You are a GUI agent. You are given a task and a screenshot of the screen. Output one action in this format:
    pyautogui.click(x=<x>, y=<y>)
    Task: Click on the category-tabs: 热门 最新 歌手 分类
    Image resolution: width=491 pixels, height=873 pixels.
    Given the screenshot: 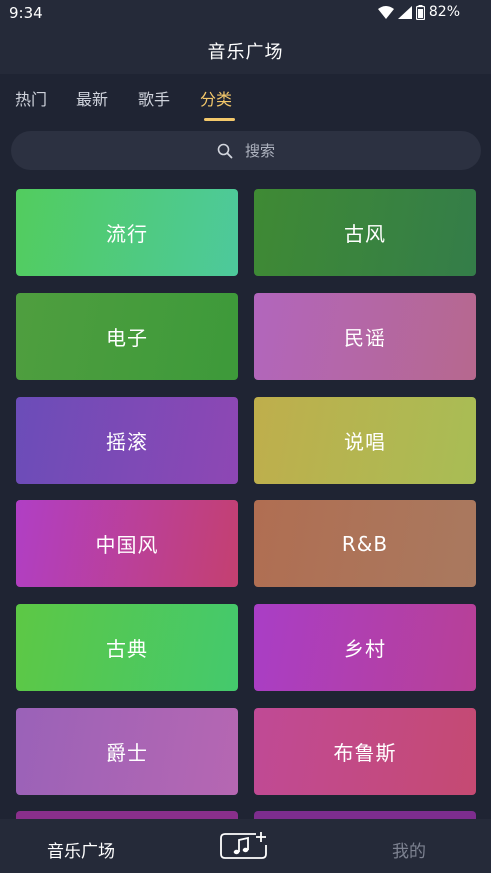 What is the action you would take?
    pyautogui.click(x=245, y=98)
    